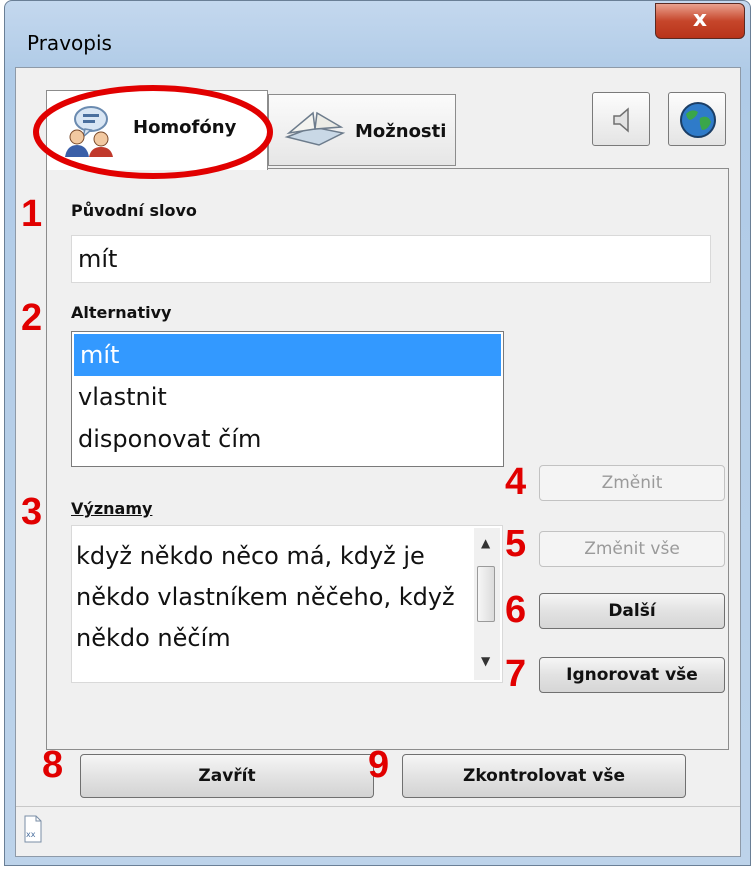 The width and height of the screenshot is (755, 870). What do you see at coordinates (486, 594) in the screenshot?
I see `scroll-thumb` at bounding box center [486, 594].